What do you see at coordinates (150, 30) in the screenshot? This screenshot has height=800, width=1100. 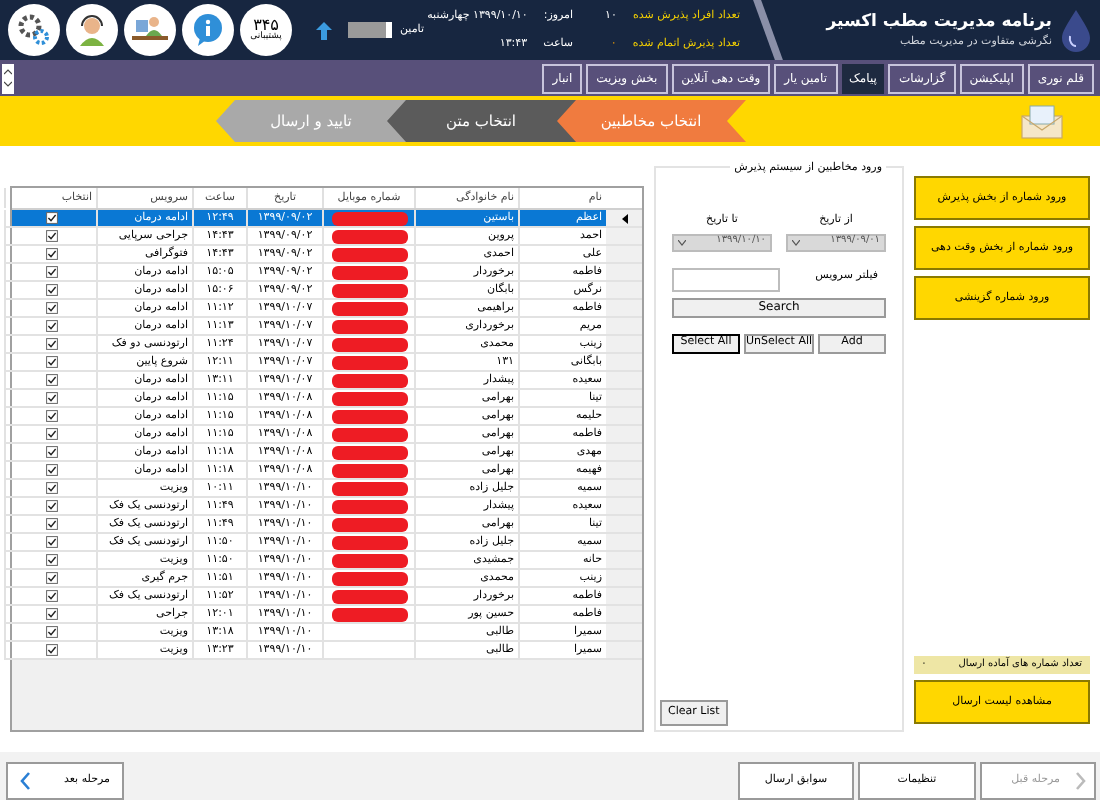 I see `desk-person-icon` at bounding box center [150, 30].